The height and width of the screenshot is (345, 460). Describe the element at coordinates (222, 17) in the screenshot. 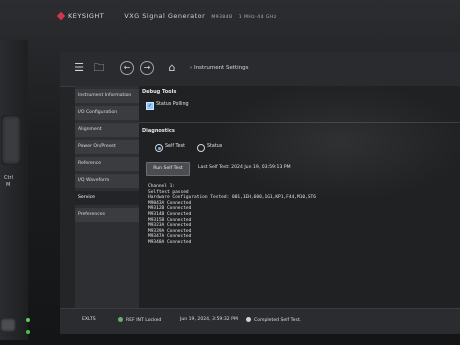

I see `model-number: M9384B` at that location.